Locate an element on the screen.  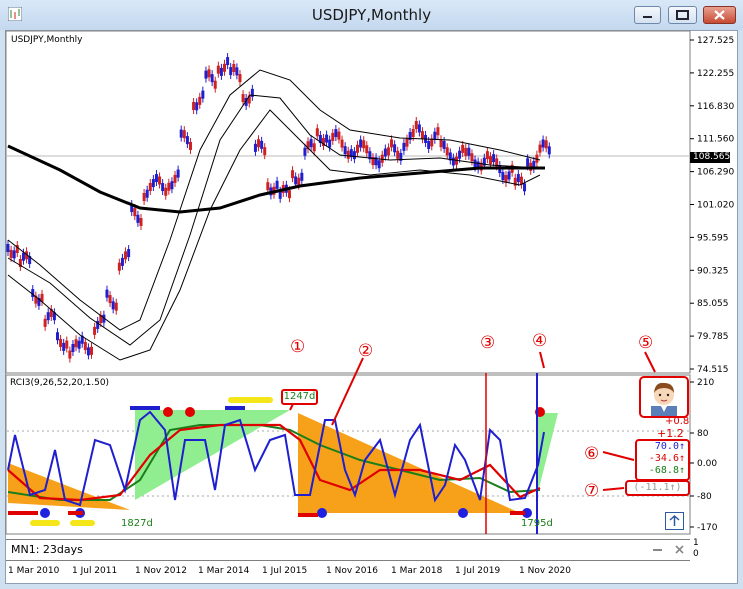
price-tick-label: 95.595 is located at coordinates (713, 238).